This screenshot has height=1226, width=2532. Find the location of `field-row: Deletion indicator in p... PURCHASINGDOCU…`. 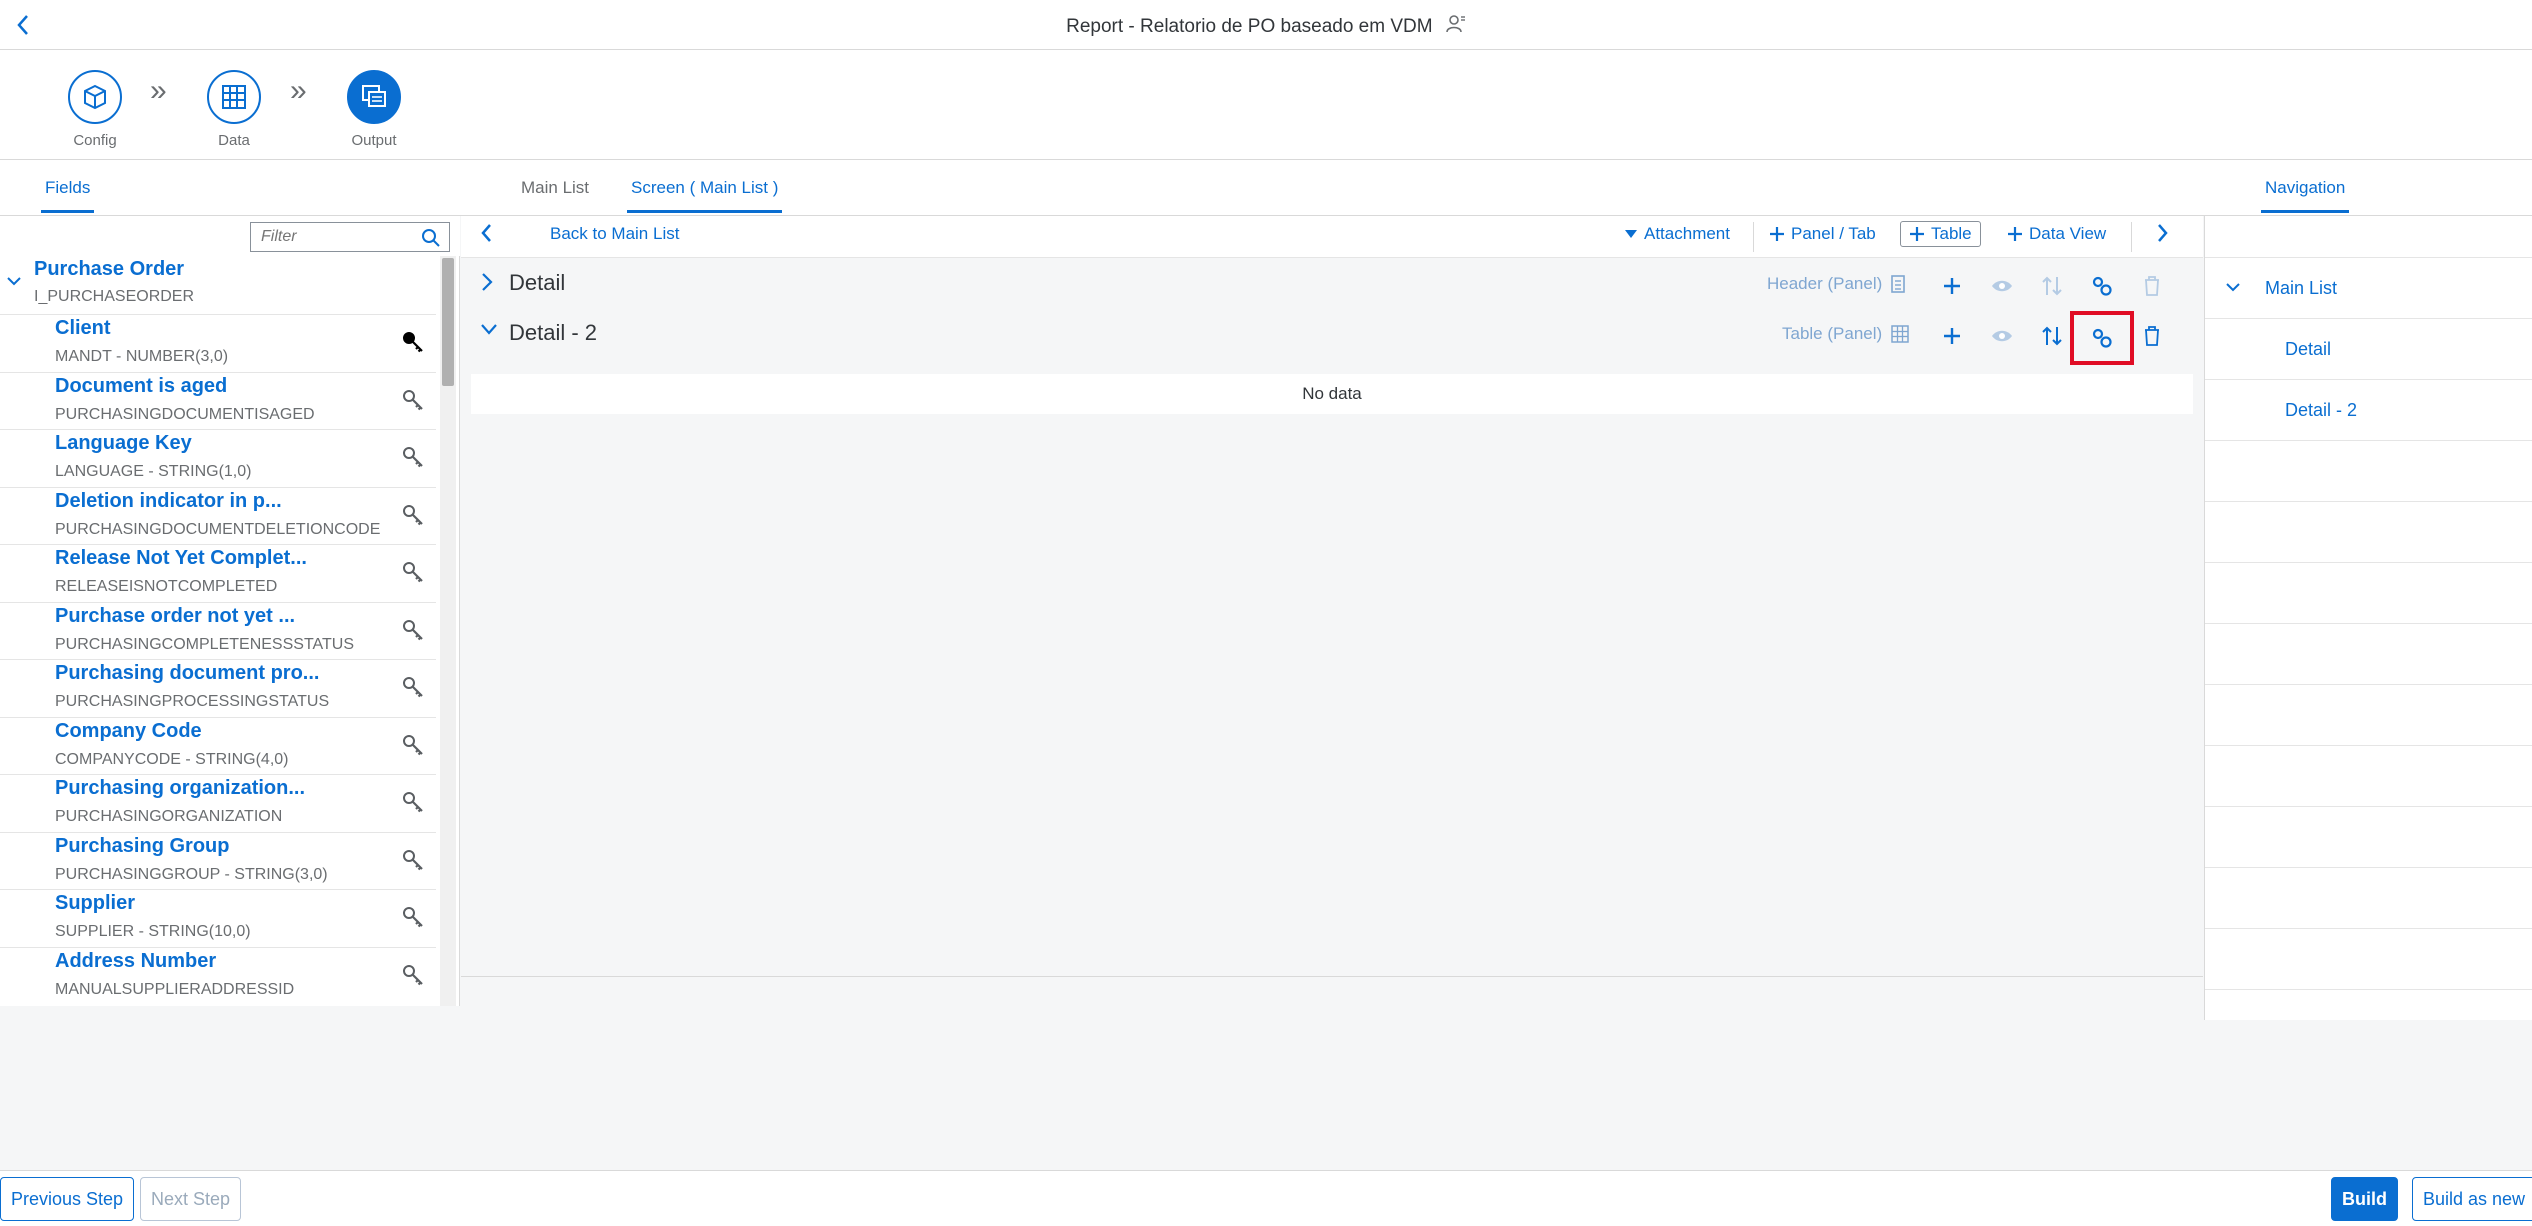

field-row: Deletion indicator in p... PURCHASINGDOCU… is located at coordinates (218, 515).